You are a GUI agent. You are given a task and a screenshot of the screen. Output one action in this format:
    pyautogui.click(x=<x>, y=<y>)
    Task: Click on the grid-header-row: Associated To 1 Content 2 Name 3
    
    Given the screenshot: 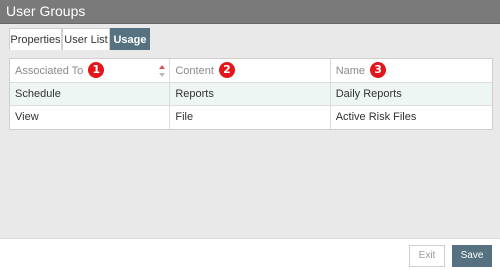 What is the action you would take?
    pyautogui.click(x=251, y=71)
    